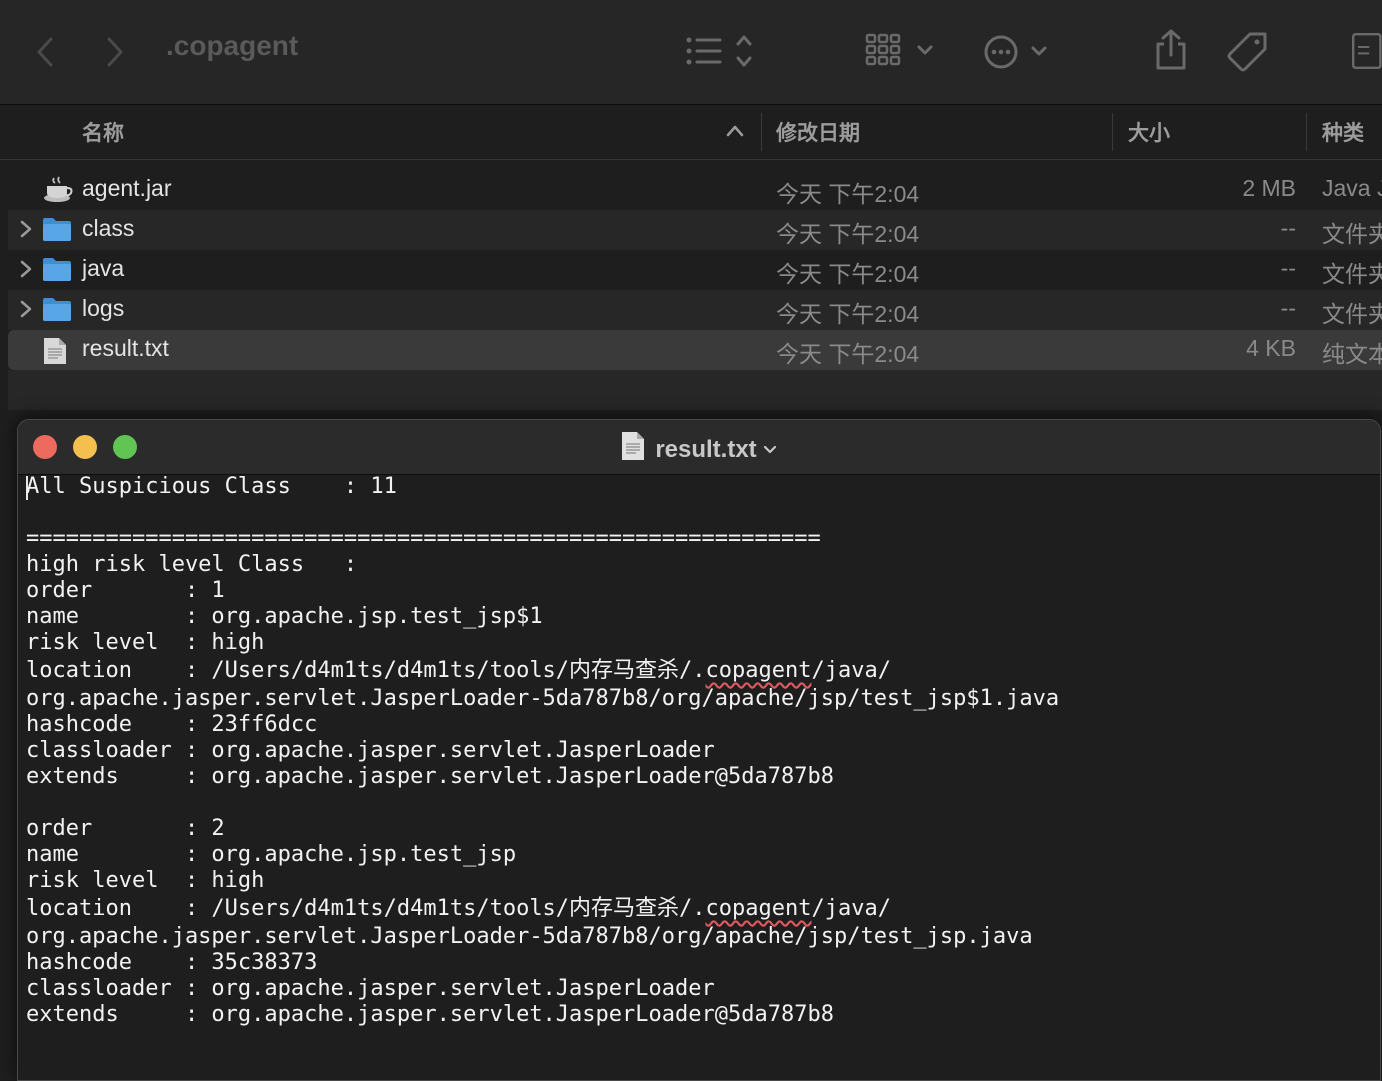 The height and width of the screenshot is (1081, 1382). Describe the element at coordinates (172, 724) in the screenshot. I see `text-line: hashcode : 23ff6dcc` at that location.